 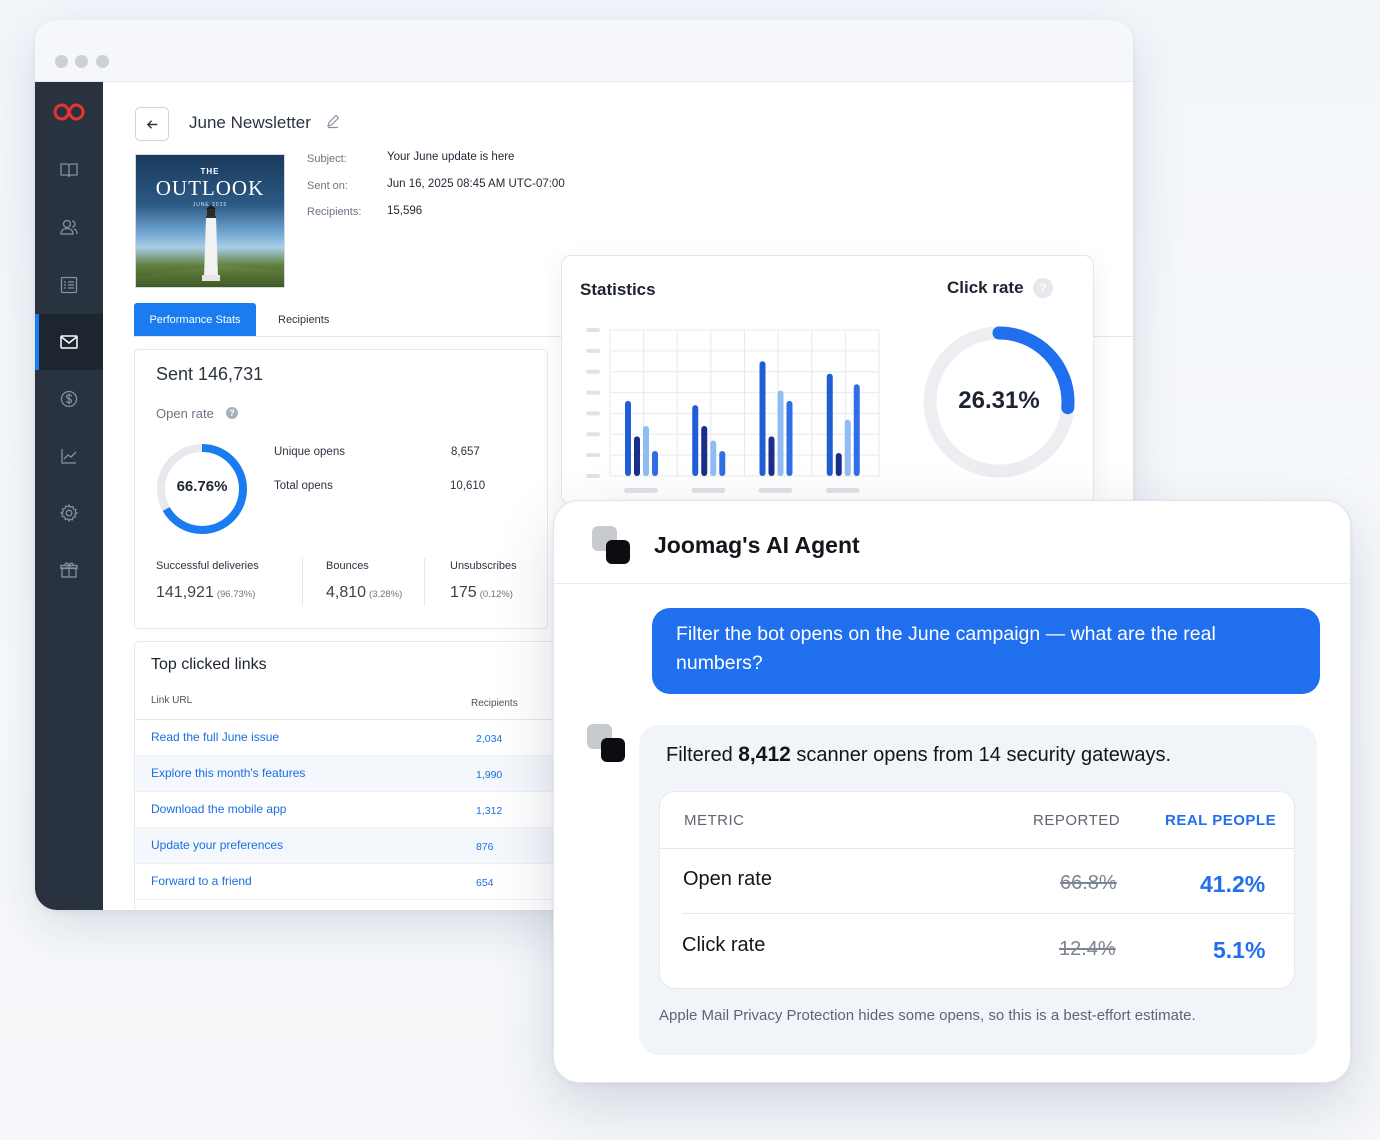 What do you see at coordinates (202, 486) in the screenshot?
I see `open-rate-value: 66.76%` at bounding box center [202, 486].